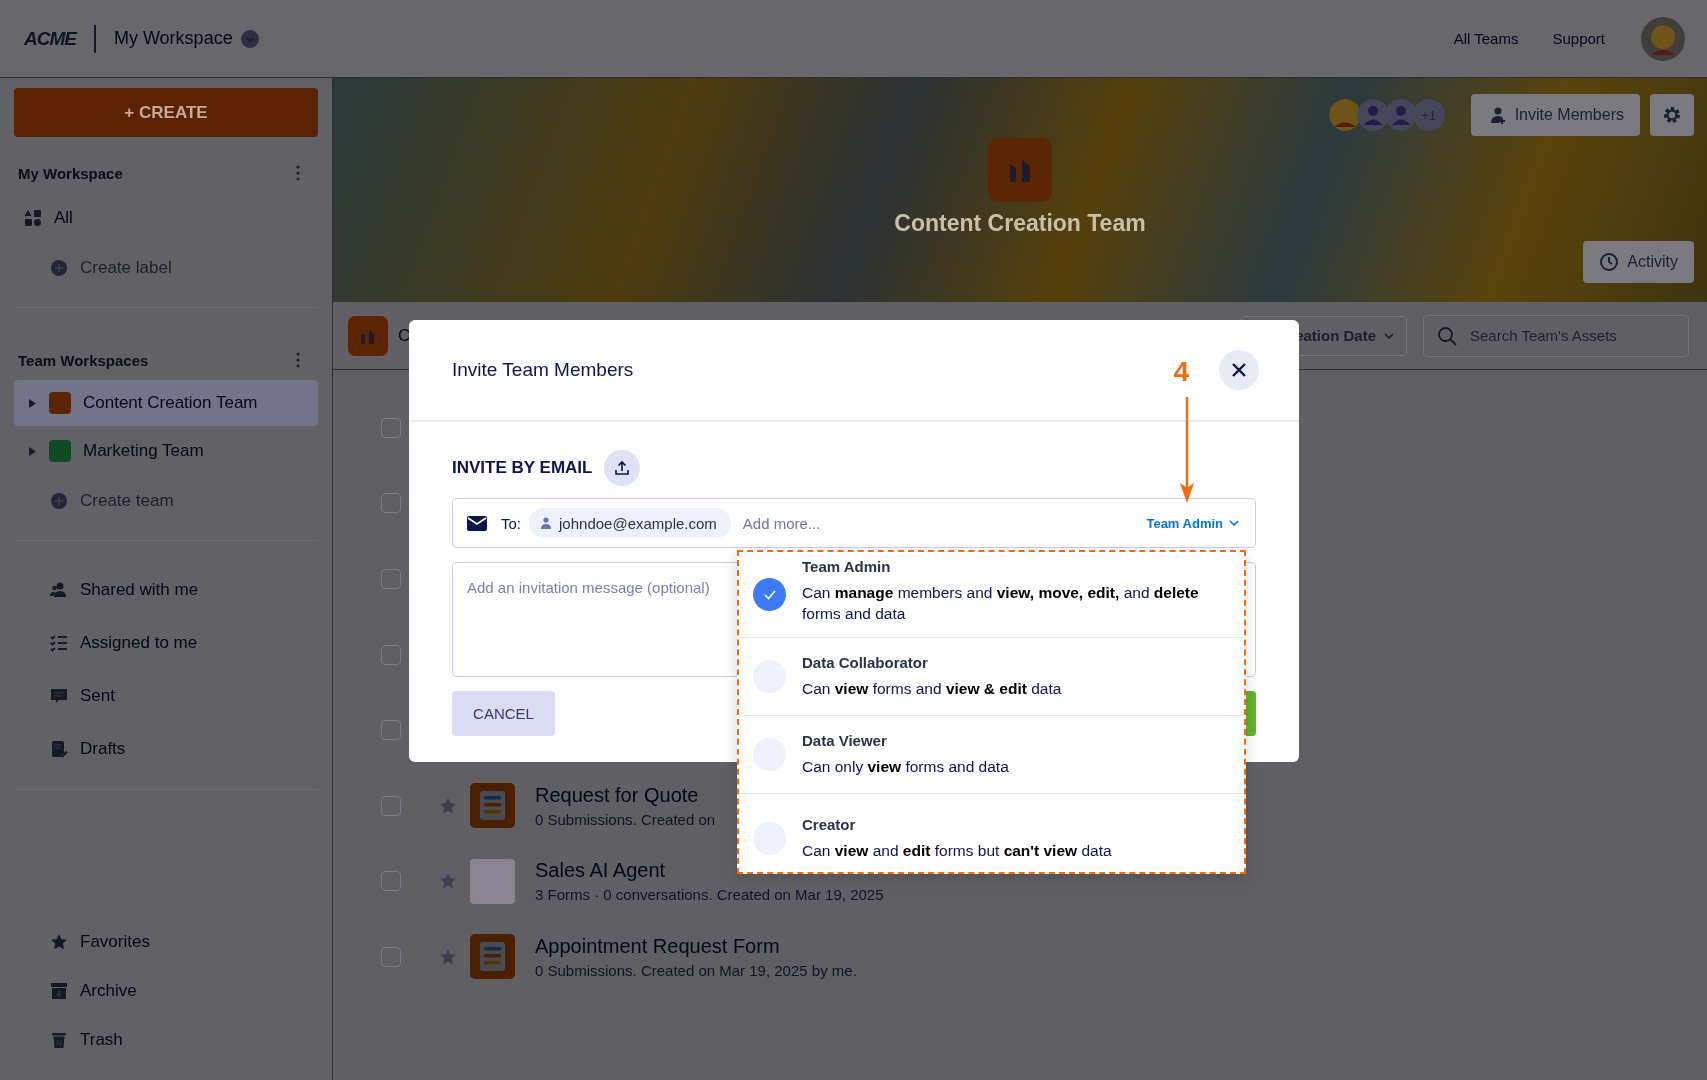 The image size is (1707, 1080). What do you see at coordinates (991, 833) in the screenshot?
I see `role-option: Creator Can view and edit forms but can't view data` at bounding box center [991, 833].